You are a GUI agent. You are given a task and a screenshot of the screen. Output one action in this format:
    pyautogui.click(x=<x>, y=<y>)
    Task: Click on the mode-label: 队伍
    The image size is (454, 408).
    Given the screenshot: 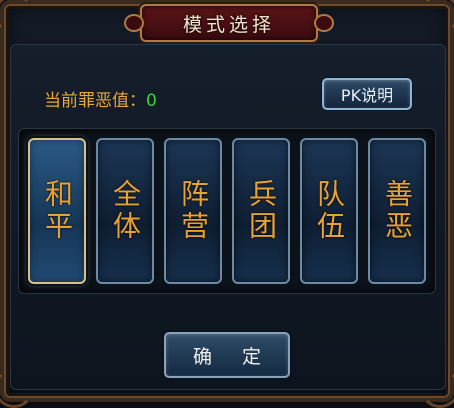 What is the action you would take?
    pyautogui.click(x=329, y=211)
    